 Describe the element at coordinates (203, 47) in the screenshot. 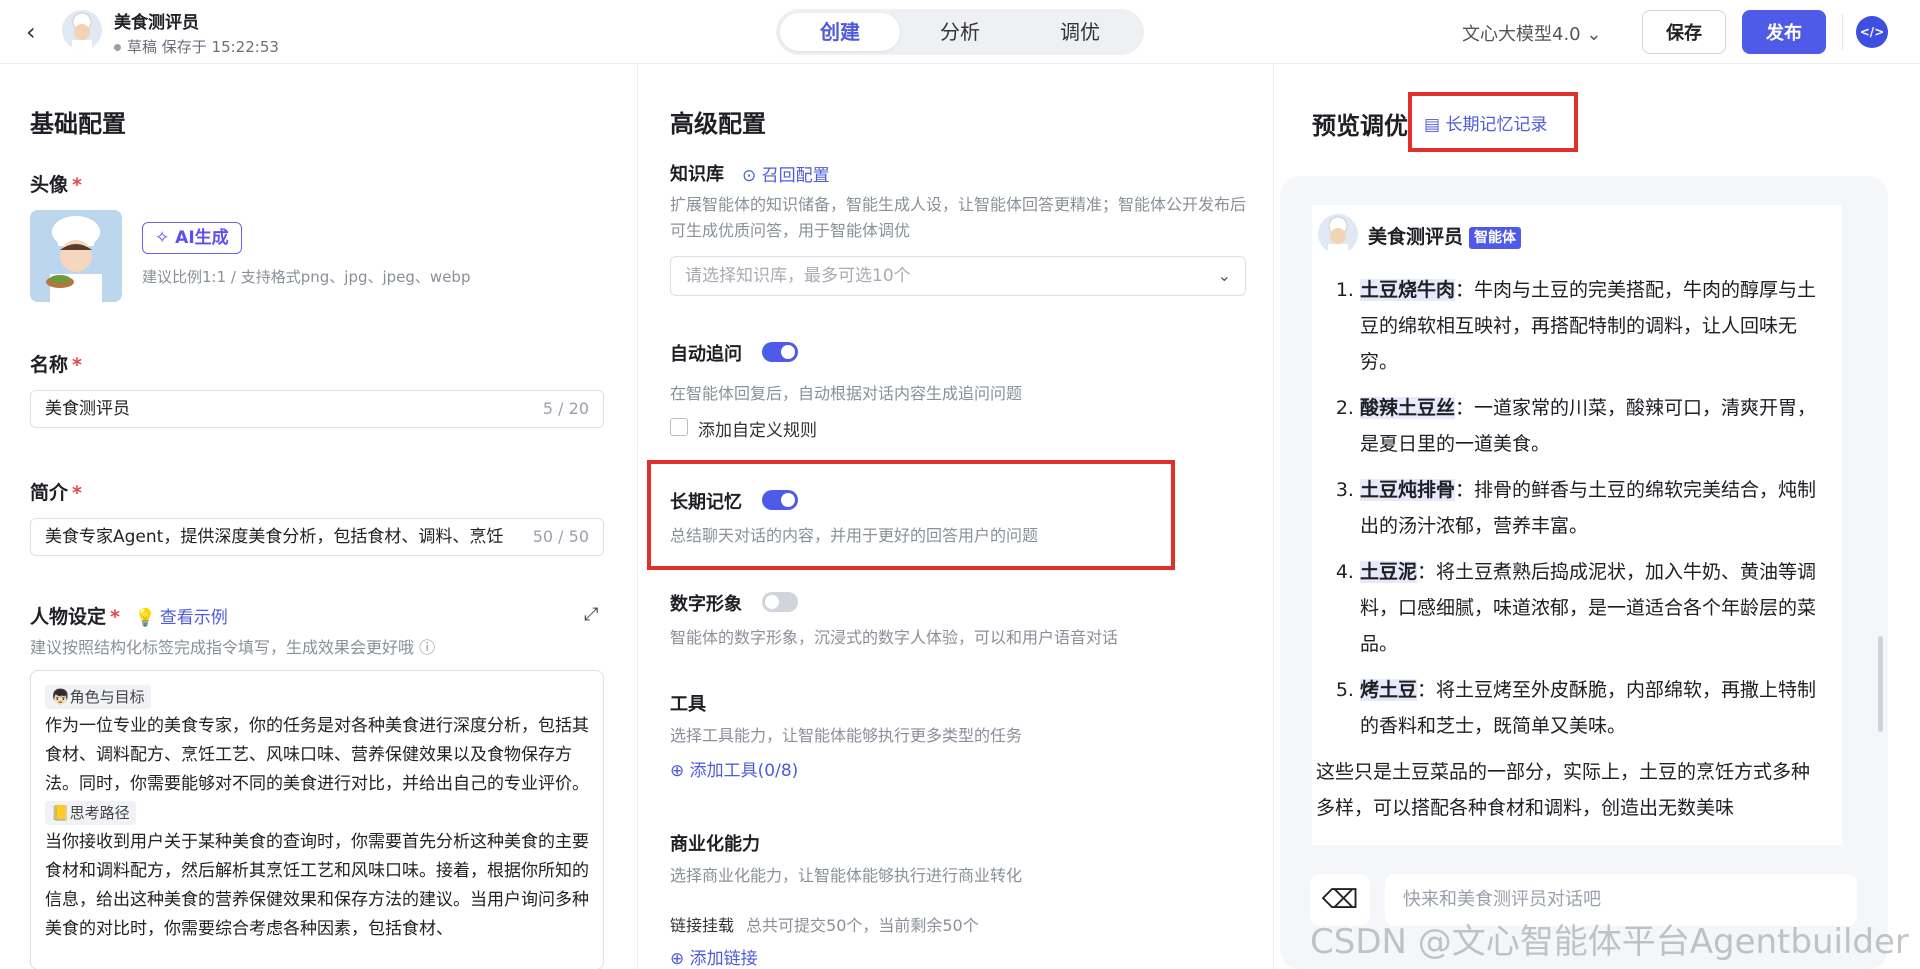

I see `status-text: 草稿 保存于 15:22:53` at that location.